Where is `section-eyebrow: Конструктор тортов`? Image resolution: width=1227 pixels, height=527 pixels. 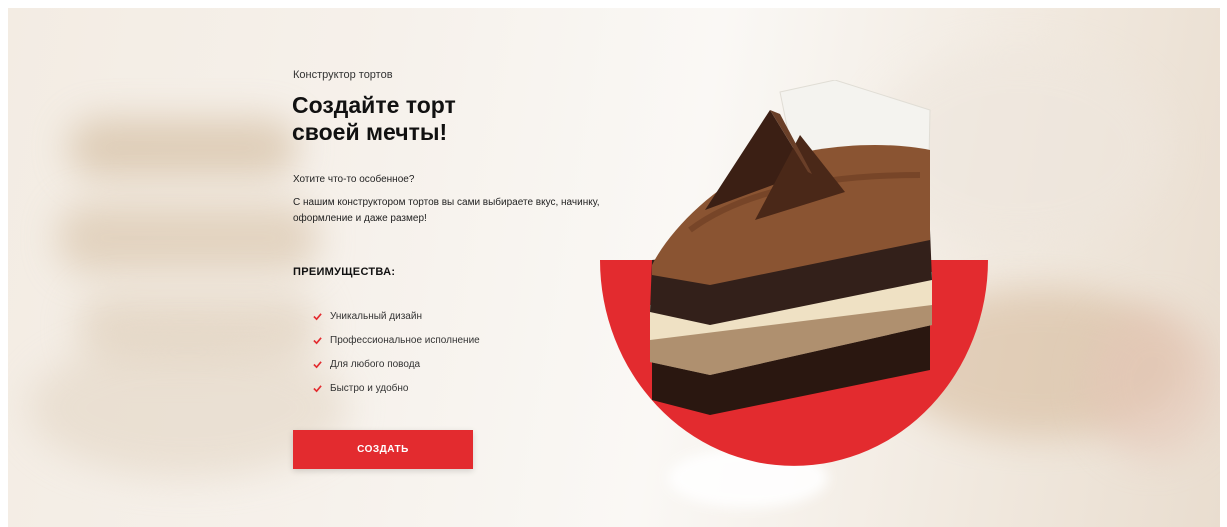 section-eyebrow: Конструктор тортов is located at coordinates (343, 75).